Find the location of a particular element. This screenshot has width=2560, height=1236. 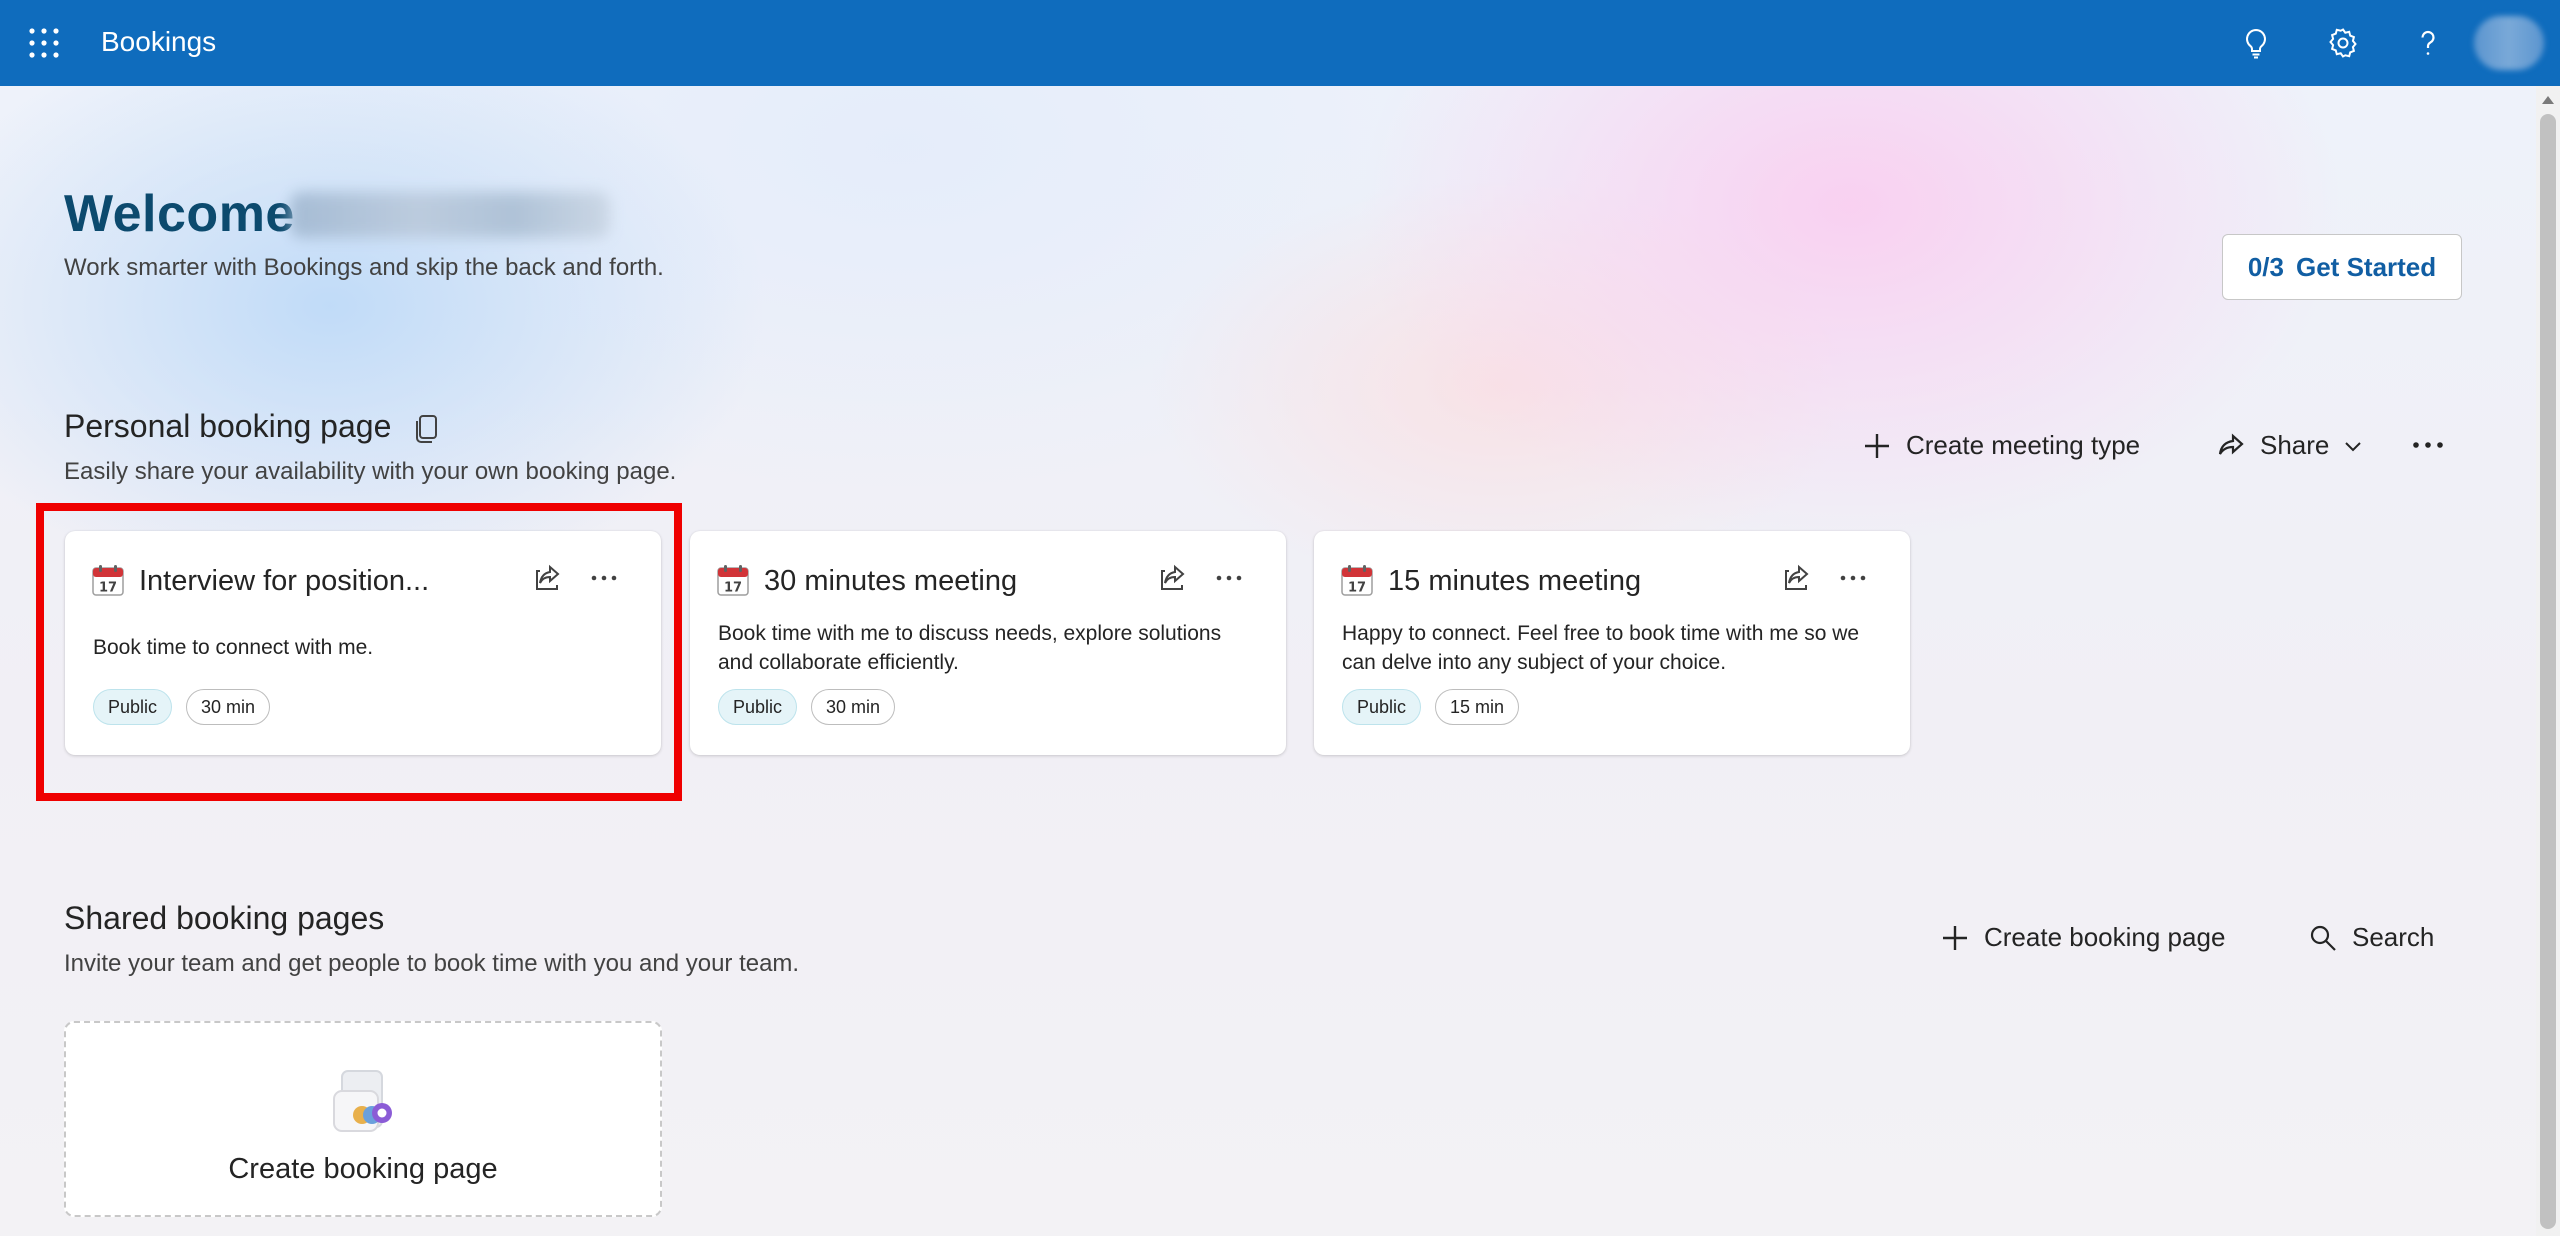

help-icon is located at coordinates (2428, 43).